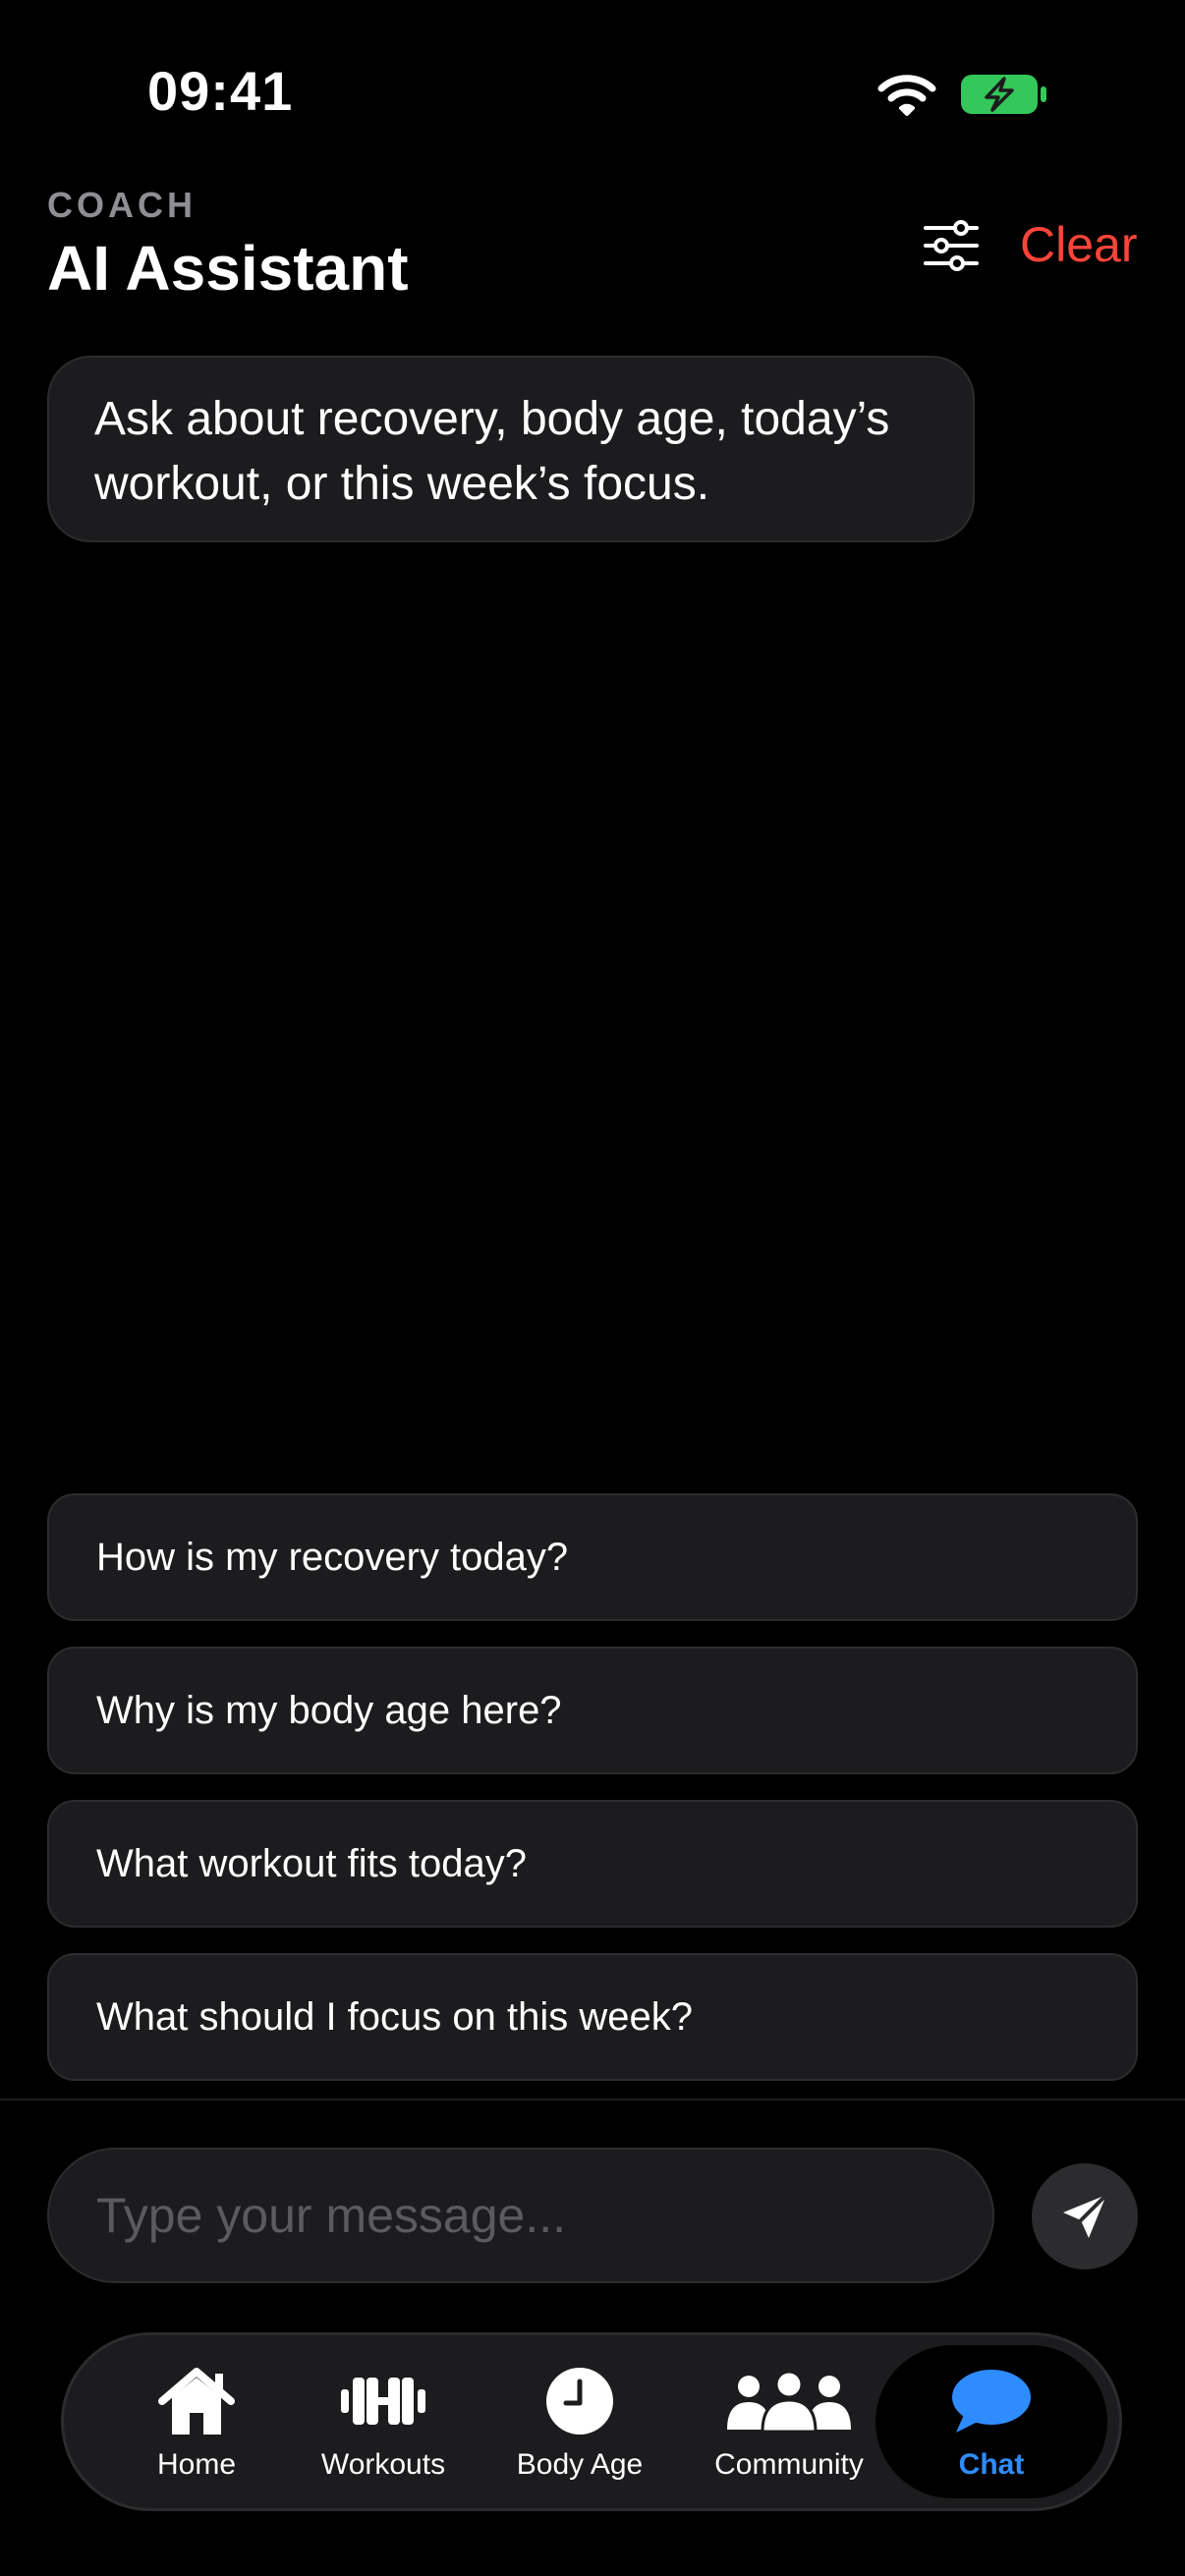  Describe the element at coordinates (789, 2464) in the screenshot. I see `tab-label: Community` at that location.